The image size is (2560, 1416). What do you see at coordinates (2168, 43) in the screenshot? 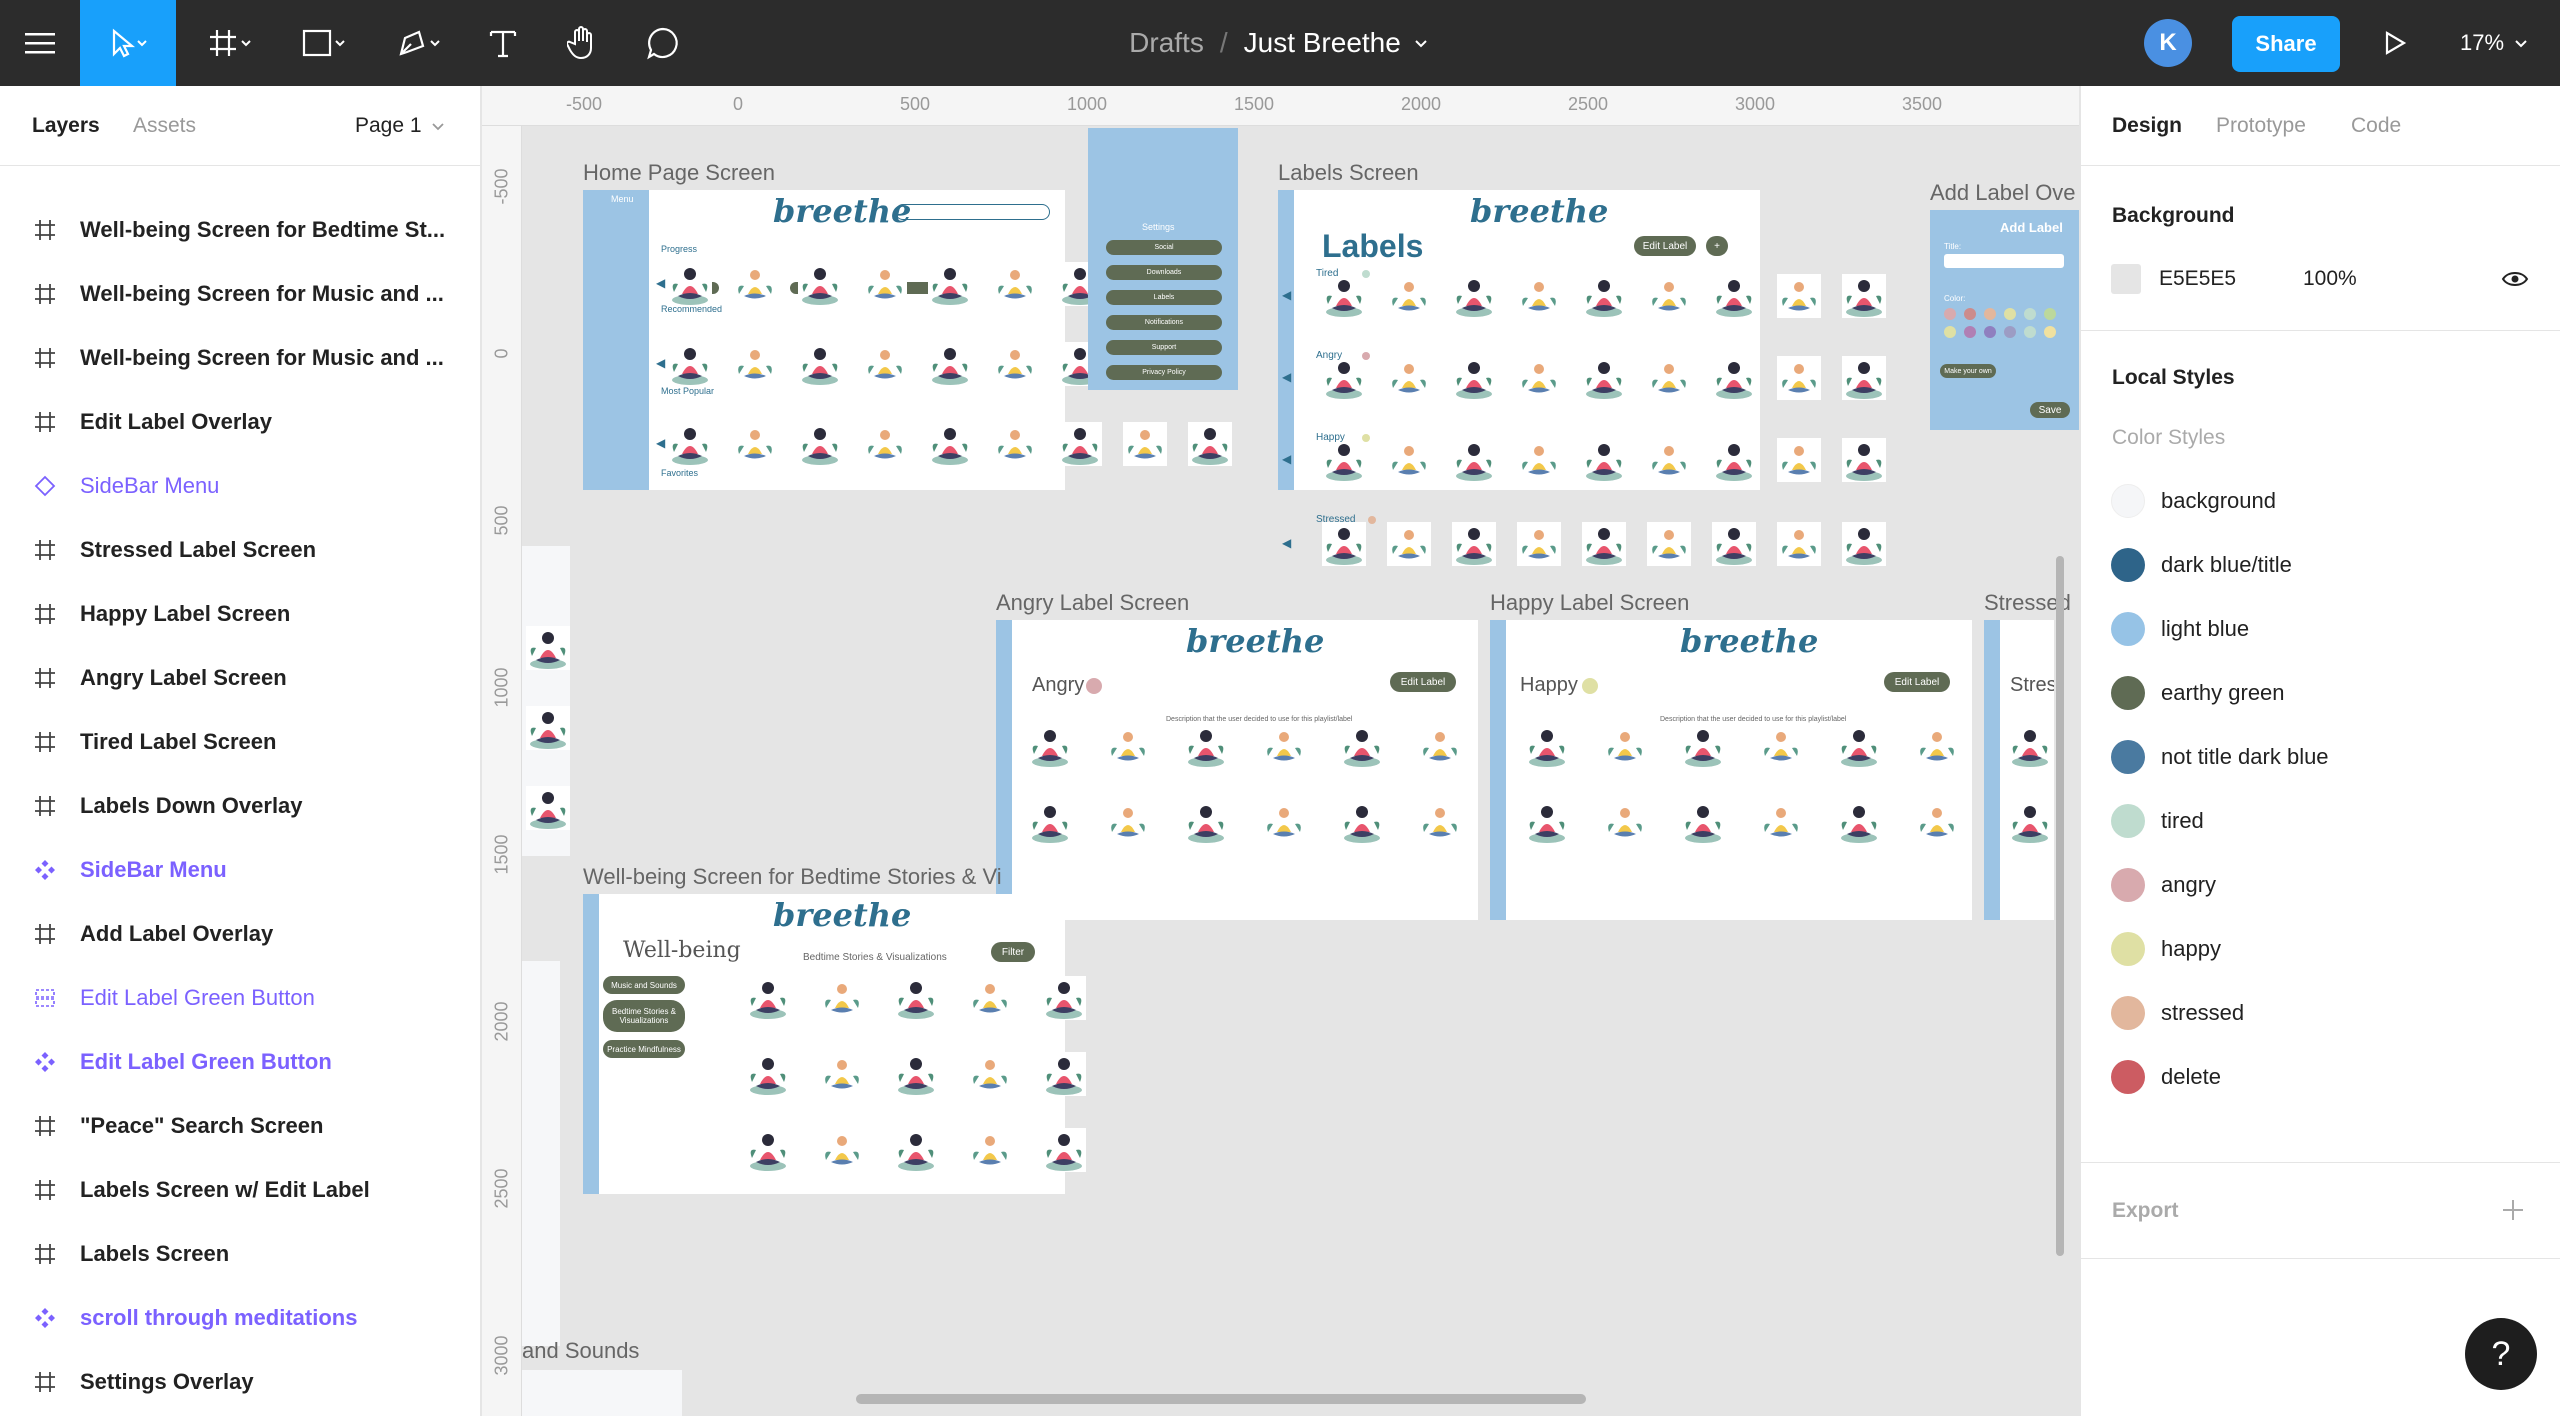
I see `avatar: K` at bounding box center [2168, 43].